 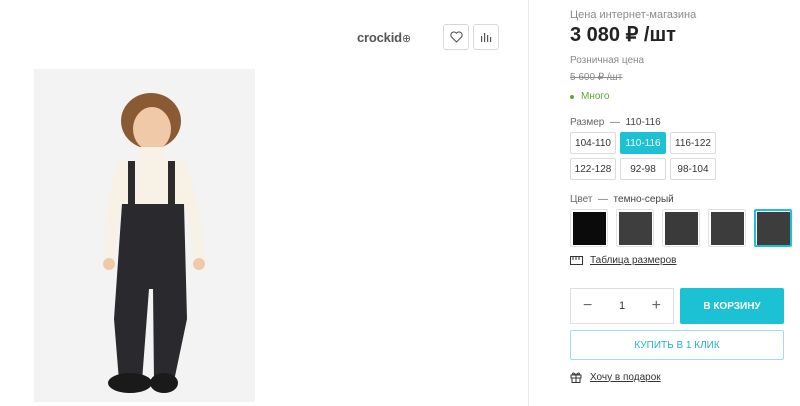 I want to click on online-price: 3 080 ₽ /шт, so click(x=623, y=35).